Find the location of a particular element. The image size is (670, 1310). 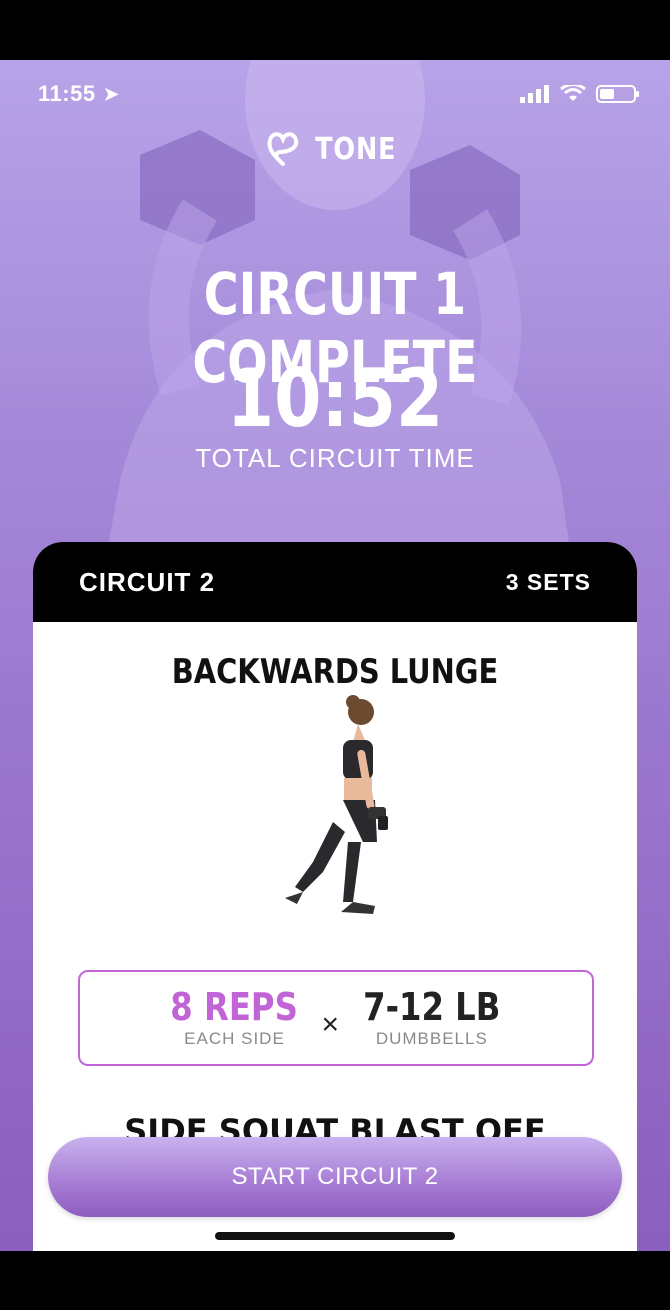

reps-group: 8 REPS EACH SIDE is located at coordinates (234, 1018).